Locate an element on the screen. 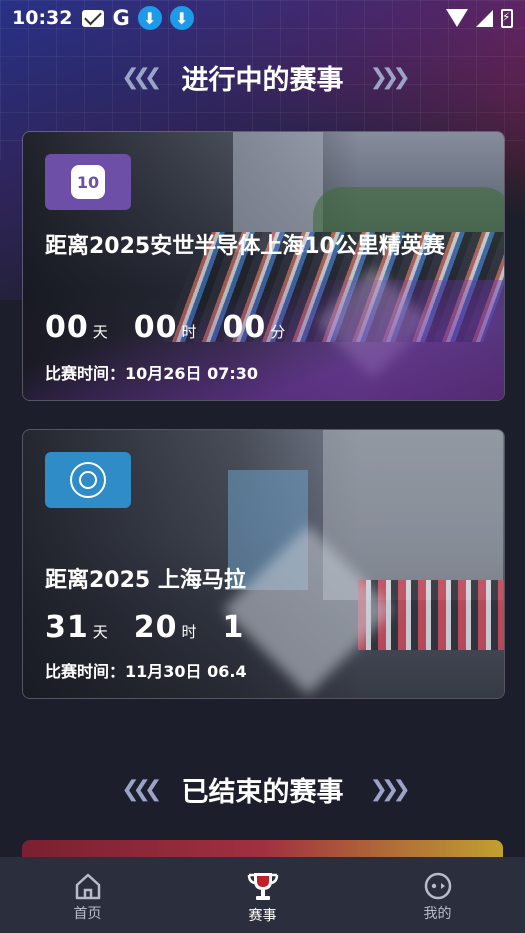 The width and height of the screenshot is (525, 933). download-icon-2: ⬇ is located at coordinates (181, 18).